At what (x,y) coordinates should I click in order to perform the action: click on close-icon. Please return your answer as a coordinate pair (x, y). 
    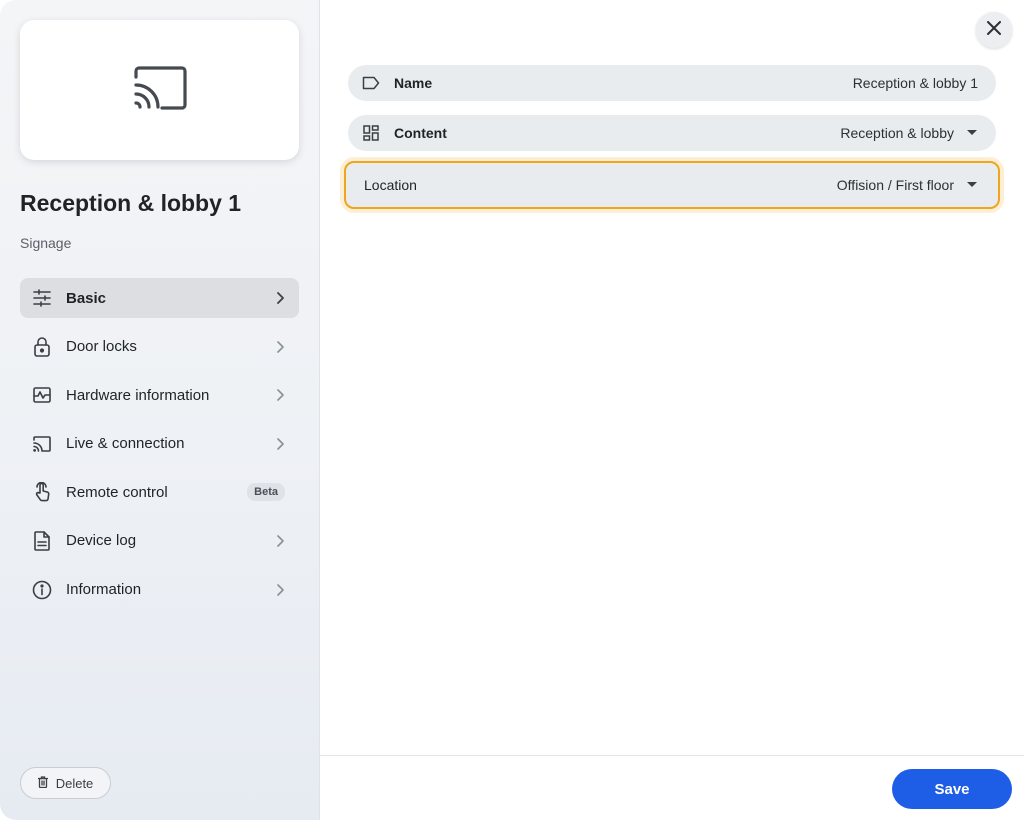
    Looking at the image, I should click on (994, 30).